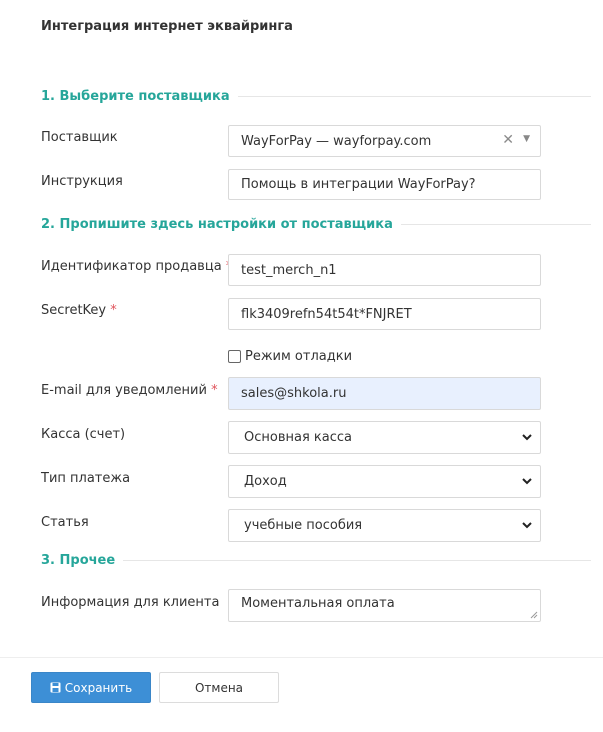 The width and height of the screenshot is (603, 732). What do you see at coordinates (298, 437) in the screenshot?
I see `cashbox-value: Основная касса` at bounding box center [298, 437].